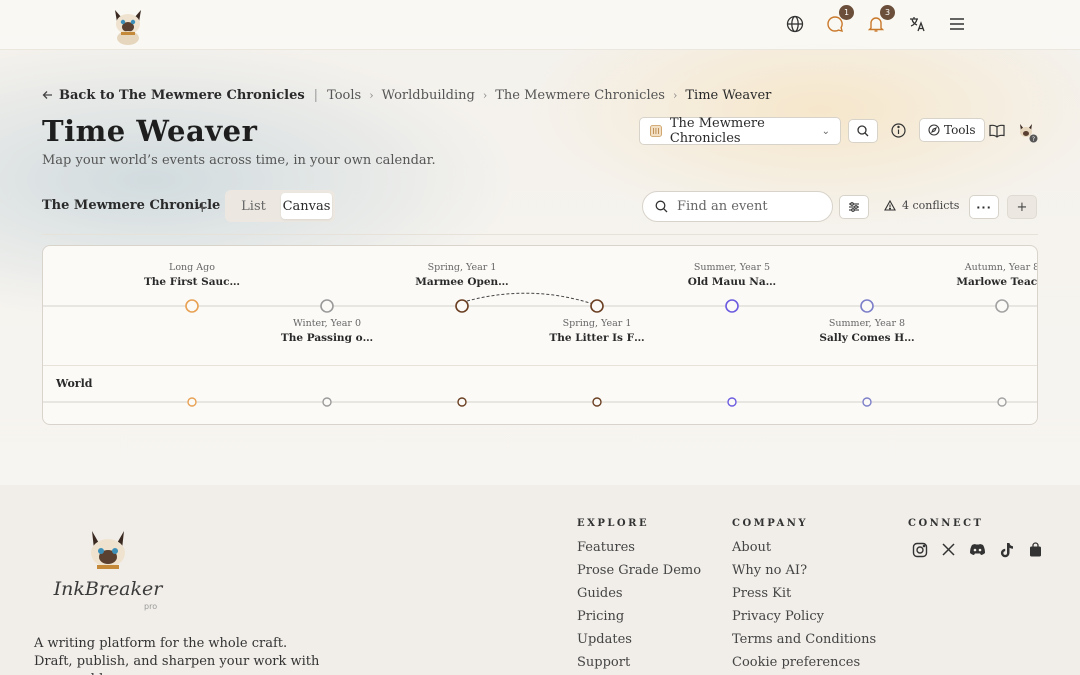 Image resolution: width=1080 pixels, height=675 pixels. I want to click on footer-link-about: About, so click(804, 551).